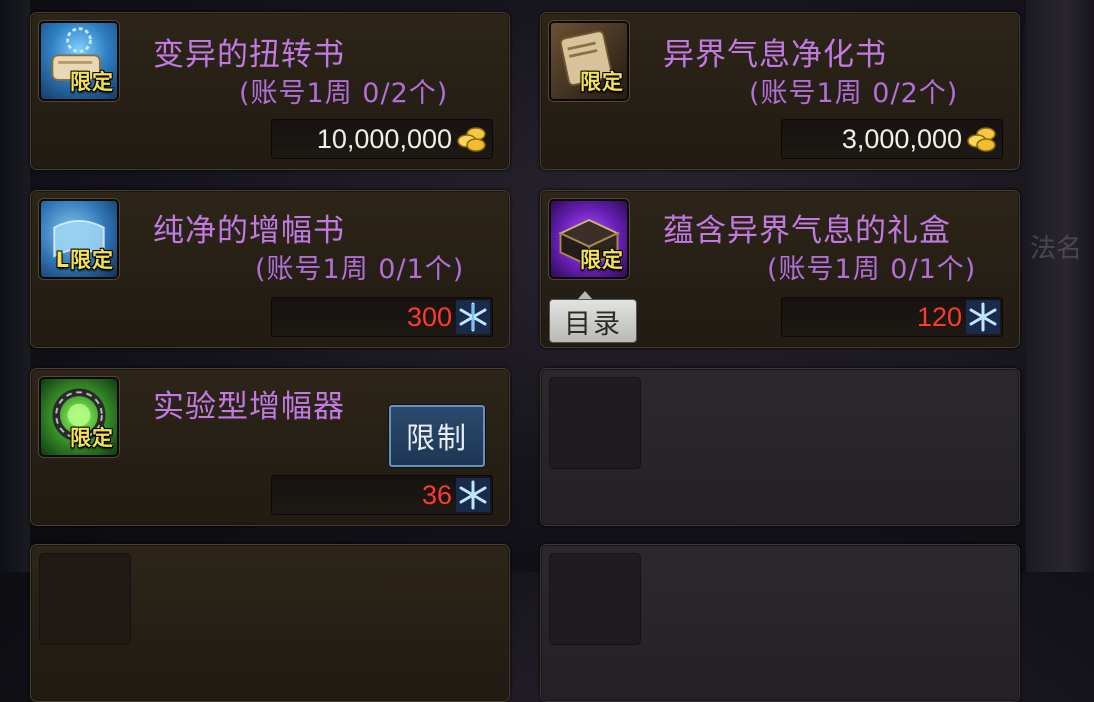 Image resolution: width=1094 pixels, height=702 pixels. I want to click on item-title: 实验型增幅器, so click(249, 407).